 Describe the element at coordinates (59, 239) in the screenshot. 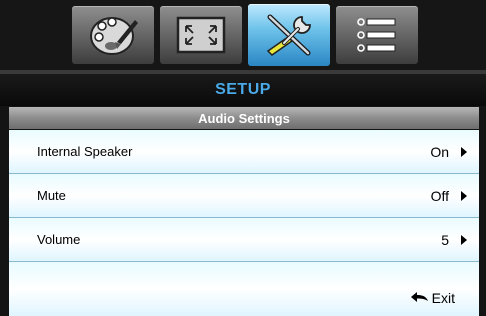

I see `item-label: Volume` at that location.